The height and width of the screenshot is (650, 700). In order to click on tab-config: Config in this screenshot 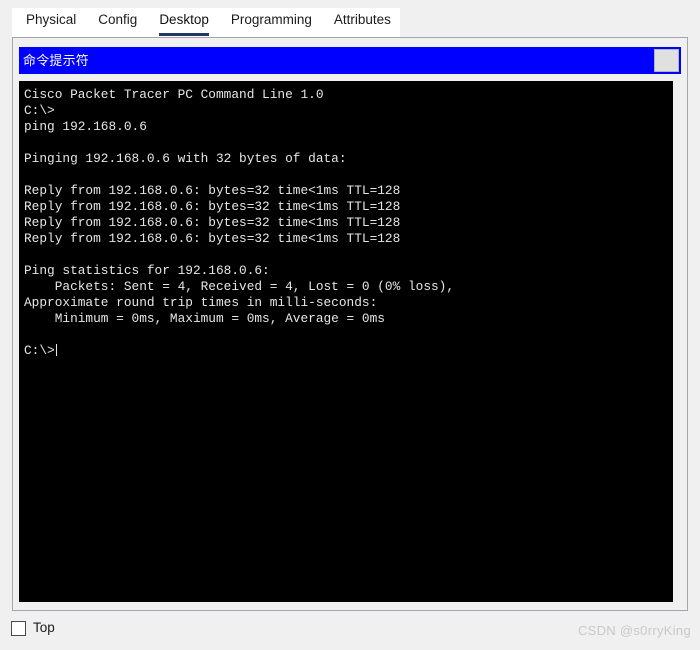, I will do `click(117, 22)`.